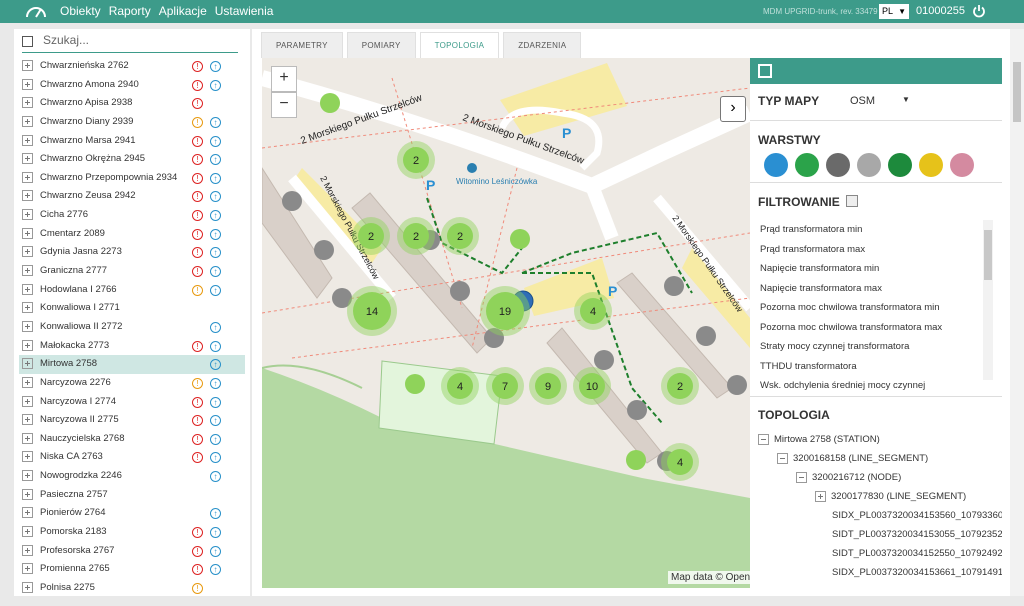  I want to click on station-list-item: Małokacka 2773! ↑, so click(132, 346).